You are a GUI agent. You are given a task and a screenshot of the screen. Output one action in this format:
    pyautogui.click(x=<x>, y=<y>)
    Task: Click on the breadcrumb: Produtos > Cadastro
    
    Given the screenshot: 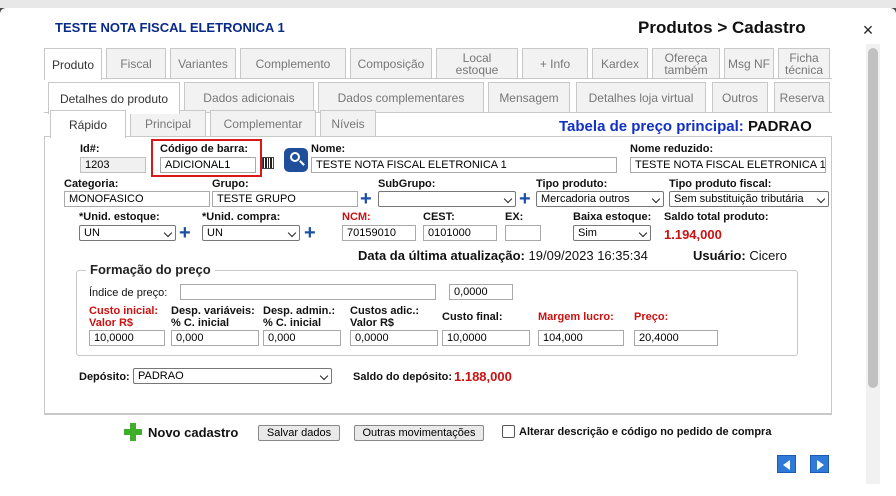 What is the action you would take?
    pyautogui.click(x=722, y=27)
    